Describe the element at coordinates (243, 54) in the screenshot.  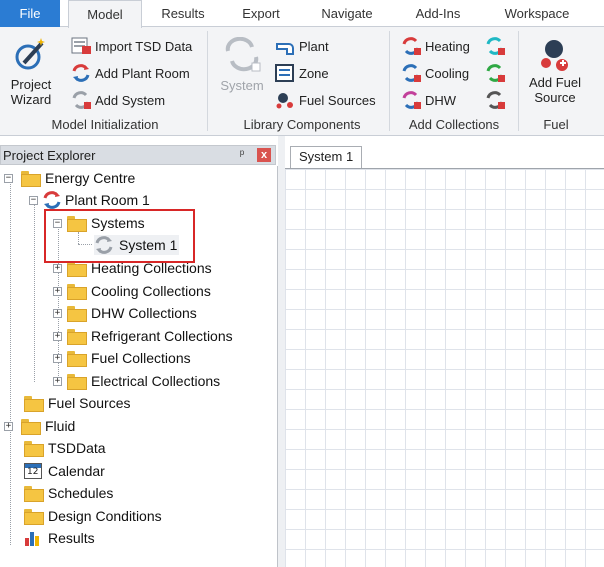
I see `system-library-icon` at that location.